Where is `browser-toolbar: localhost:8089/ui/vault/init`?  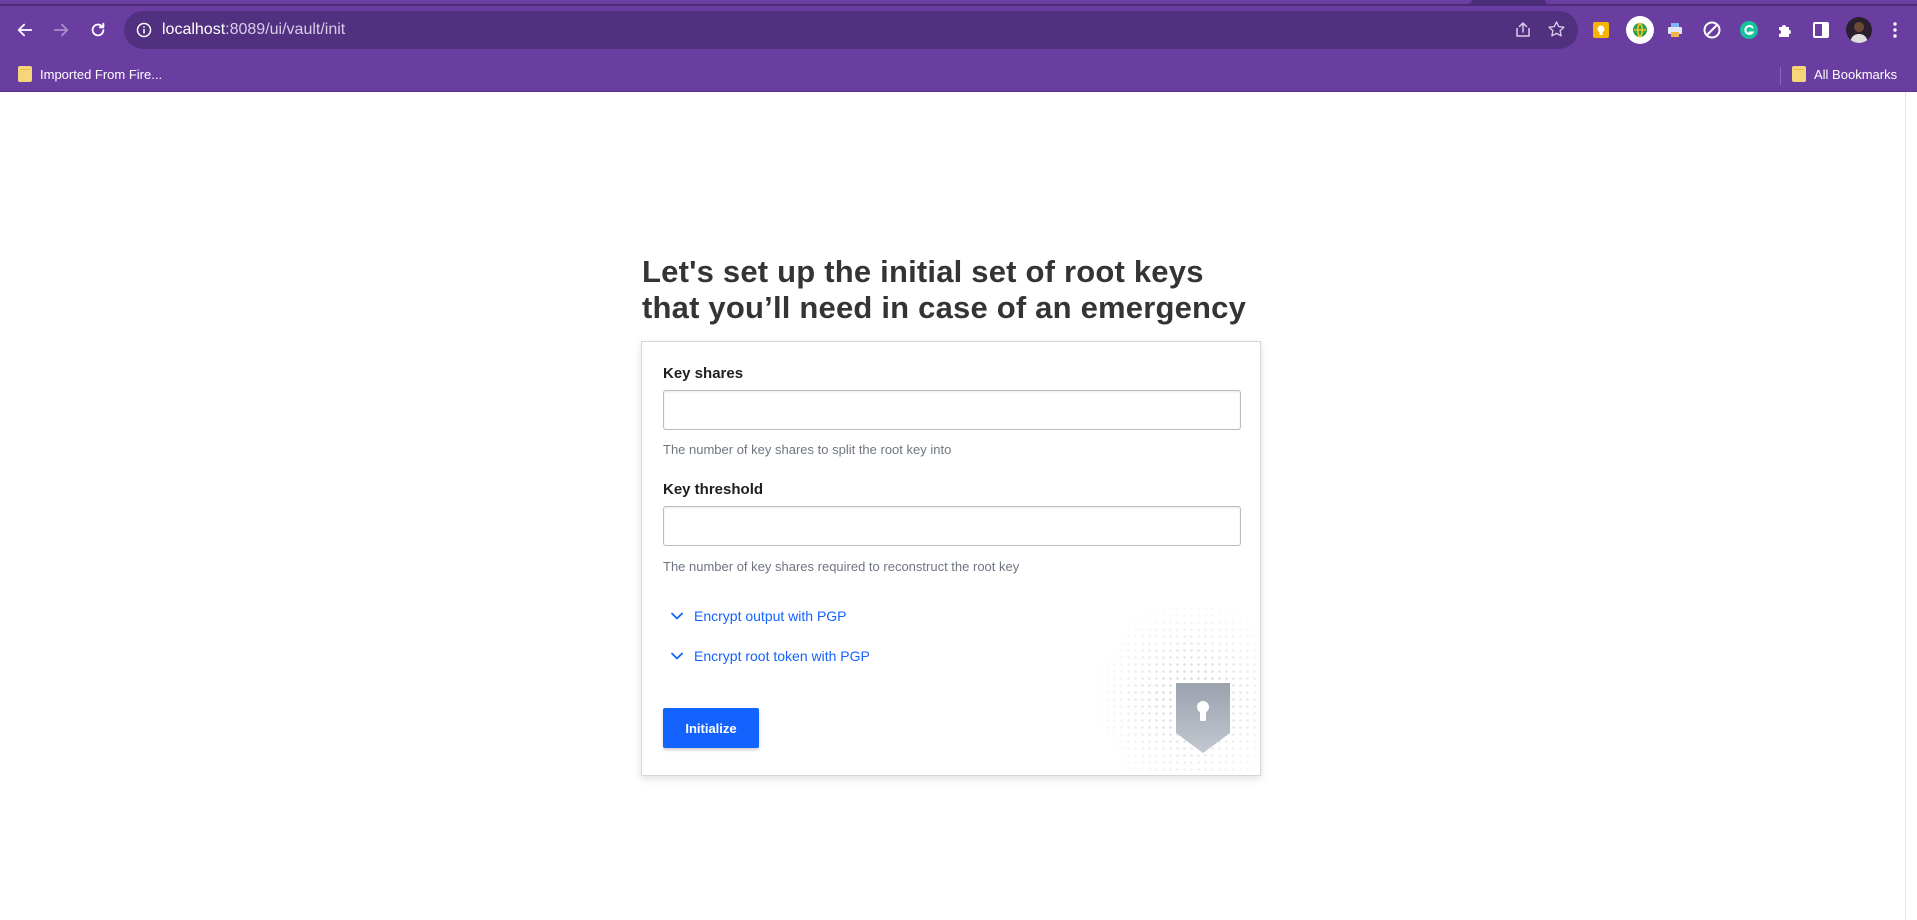 browser-toolbar: localhost:8089/ui/vault/init is located at coordinates (958, 32).